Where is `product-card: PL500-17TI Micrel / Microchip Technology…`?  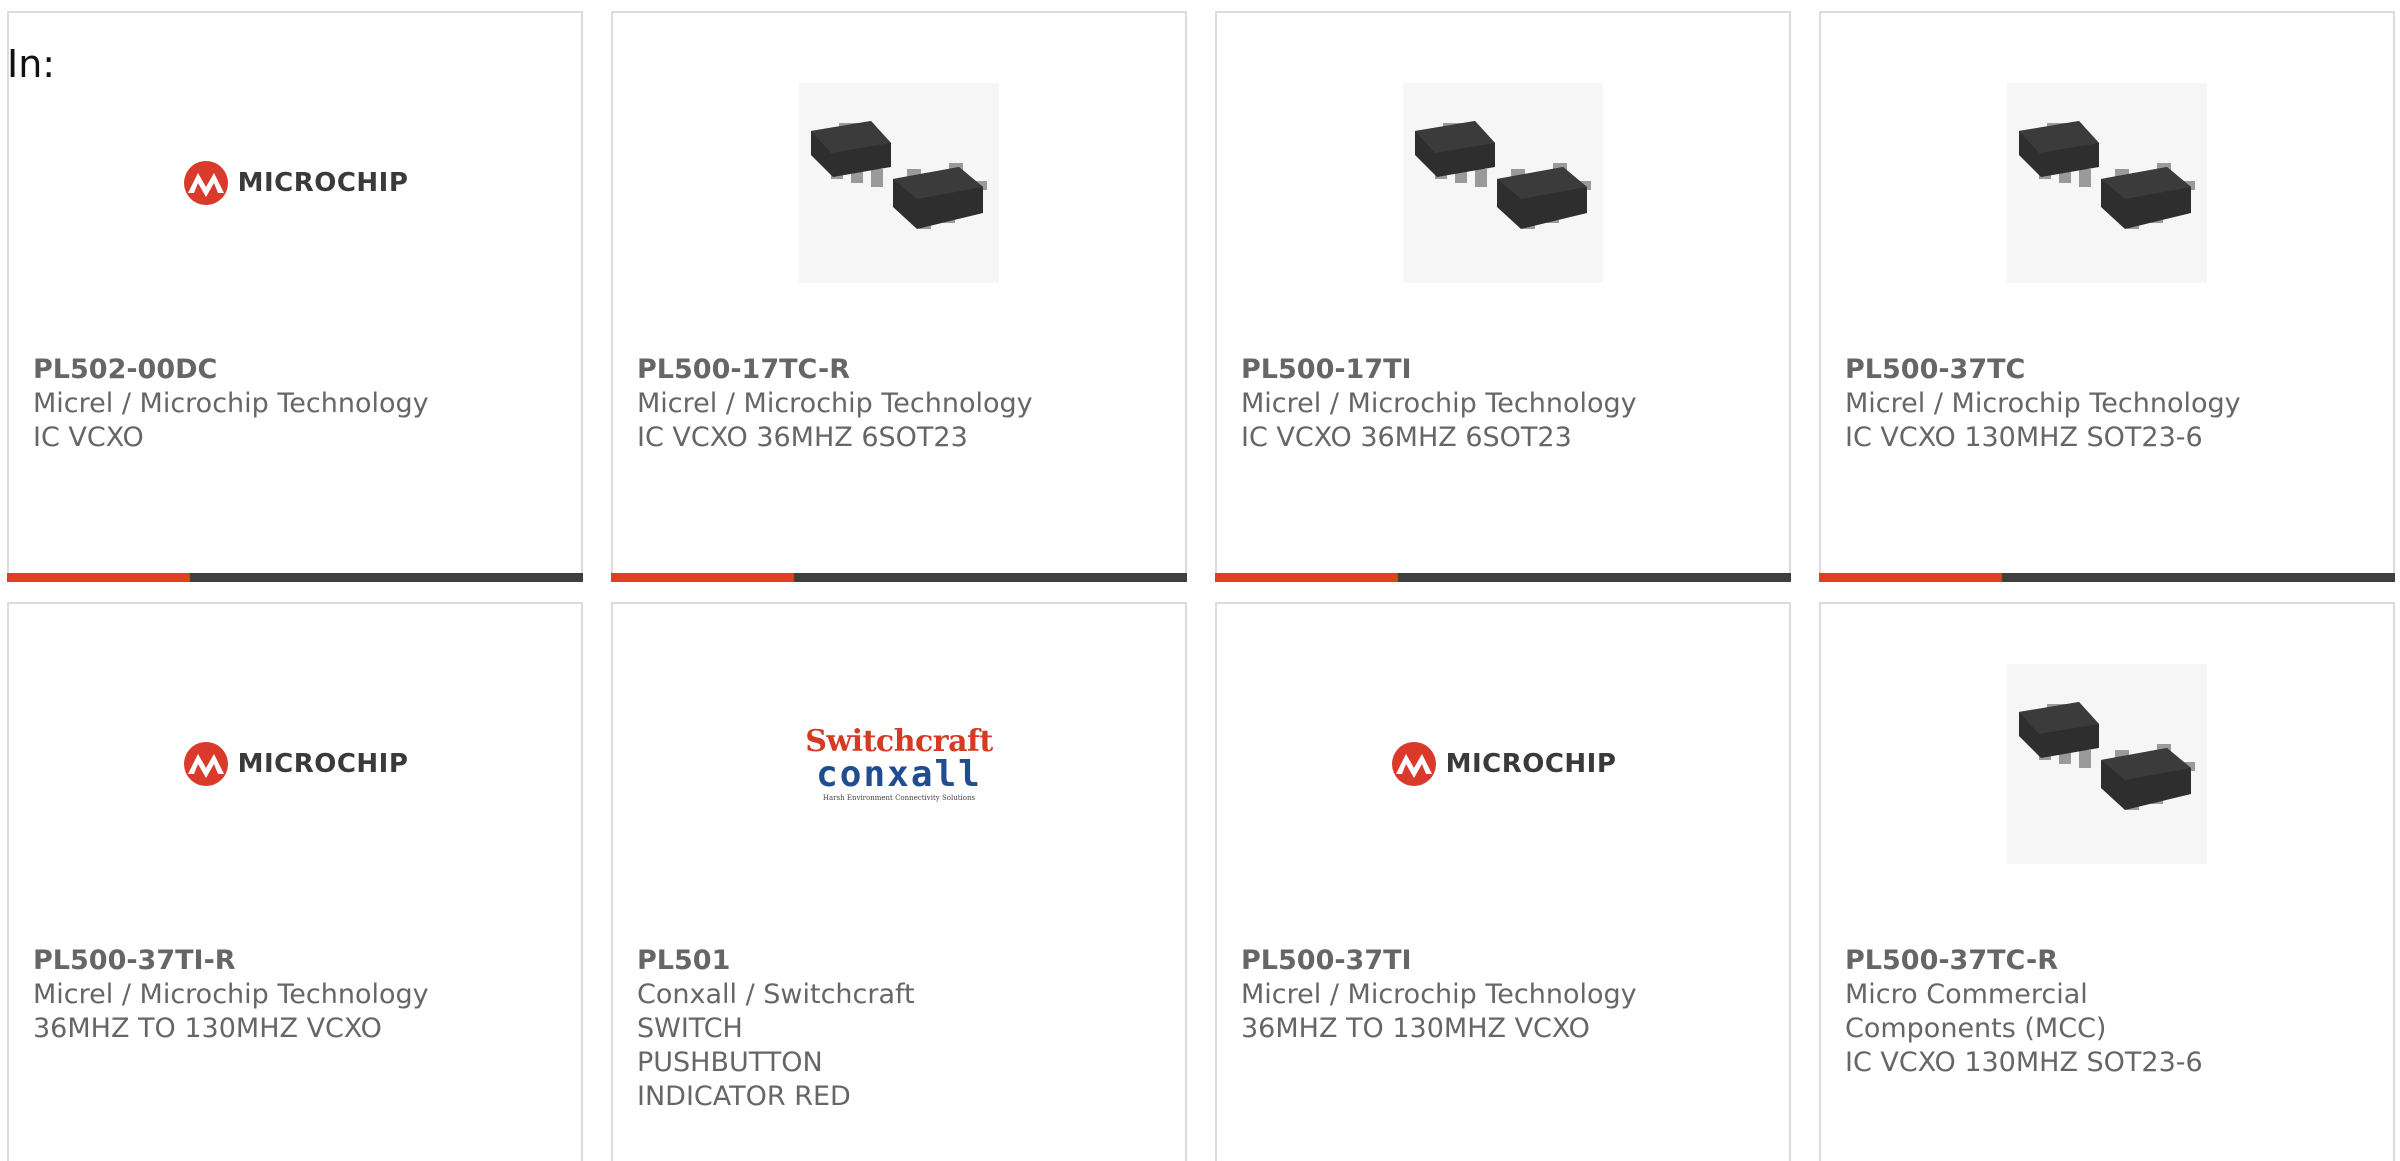 product-card: PL500-17TI Micrel / Microchip Technology… is located at coordinates (1503, 296).